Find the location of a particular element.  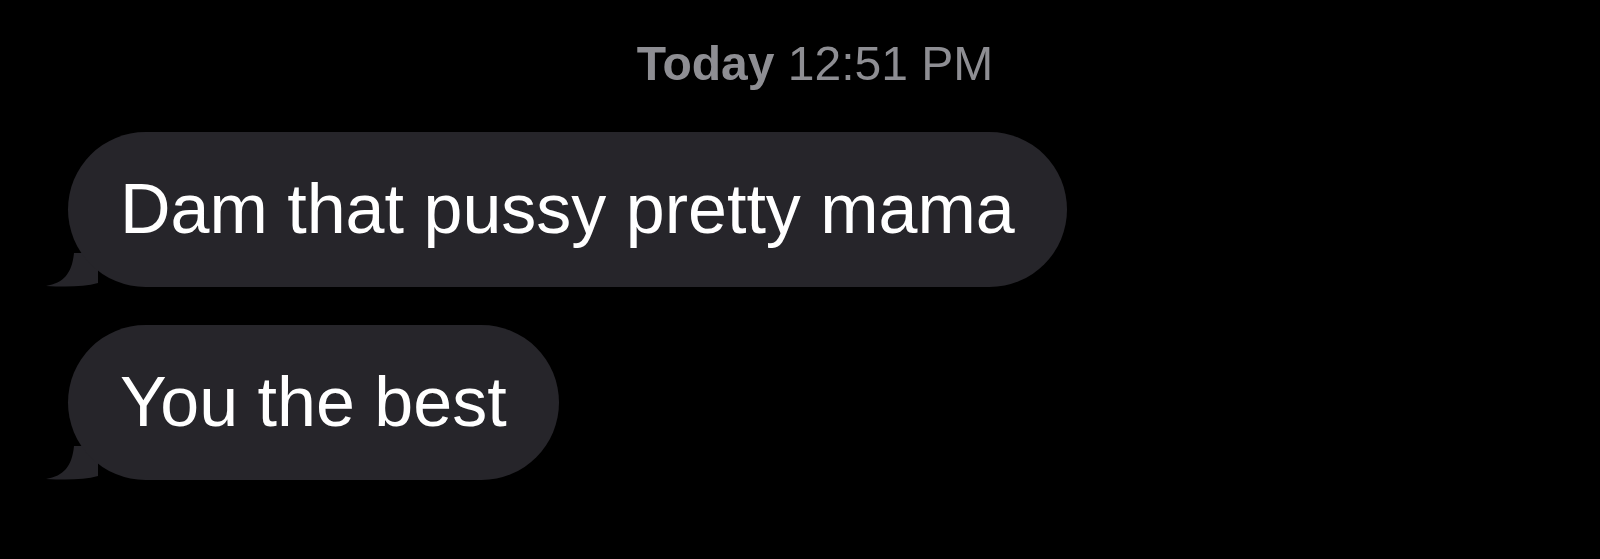

message-timestamp: Today 12:51 PM is located at coordinates (815, 64).